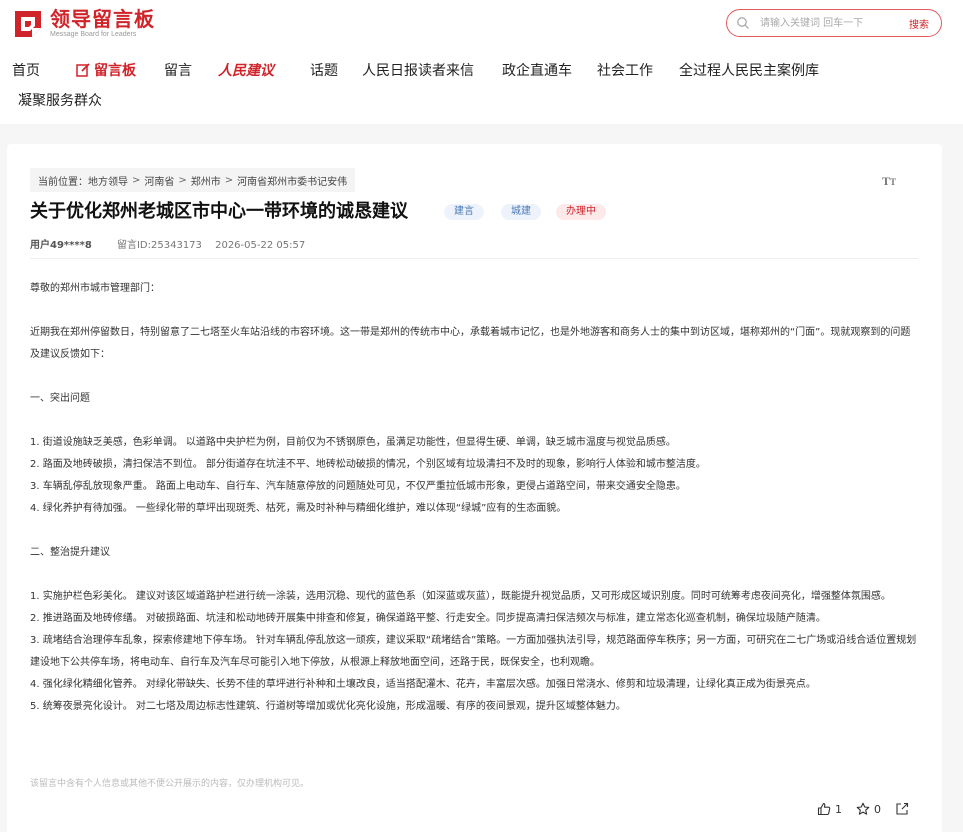  What do you see at coordinates (919, 23) in the screenshot?
I see `search-button: 搜索` at bounding box center [919, 23].